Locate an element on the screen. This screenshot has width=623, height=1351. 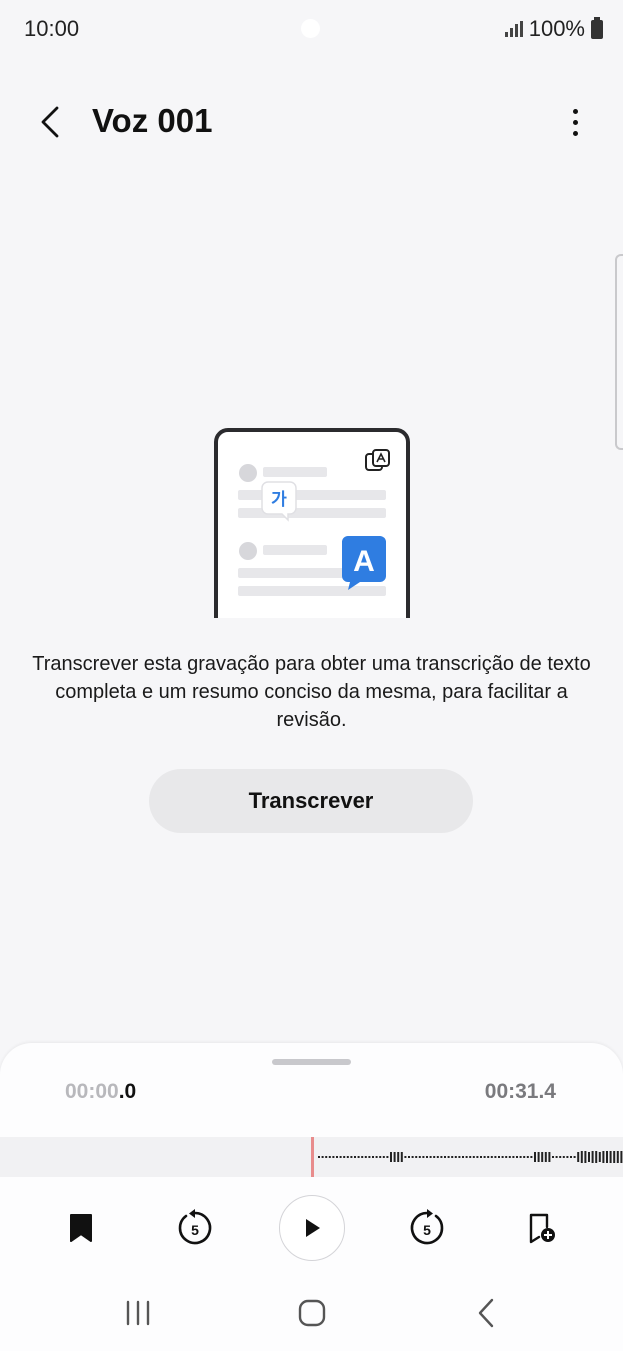
bookmark-icon is located at coordinates (81, 1228).